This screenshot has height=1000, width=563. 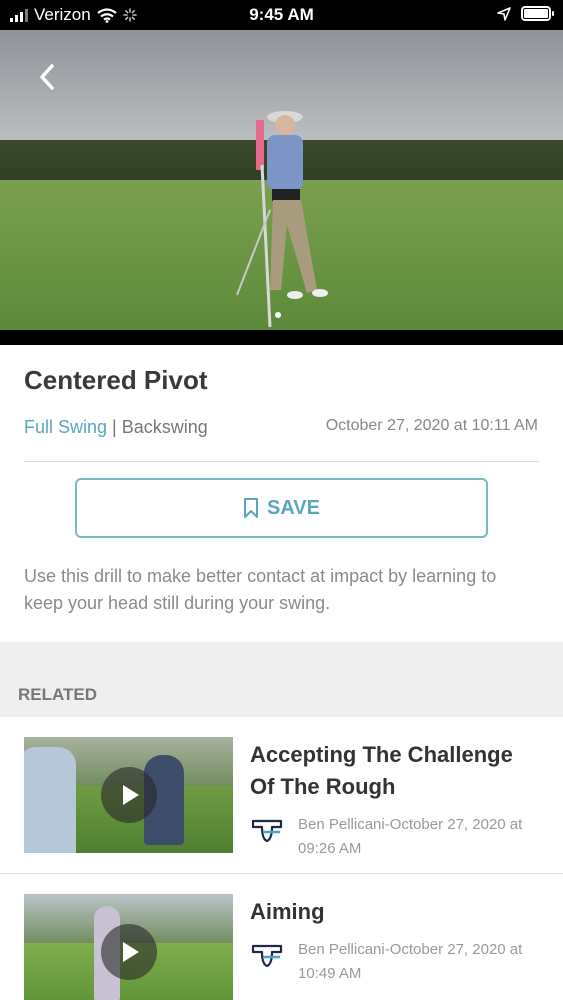 What do you see at coordinates (58, 694) in the screenshot?
I see `related-label: RELATED` at bounding box center [58, 694].